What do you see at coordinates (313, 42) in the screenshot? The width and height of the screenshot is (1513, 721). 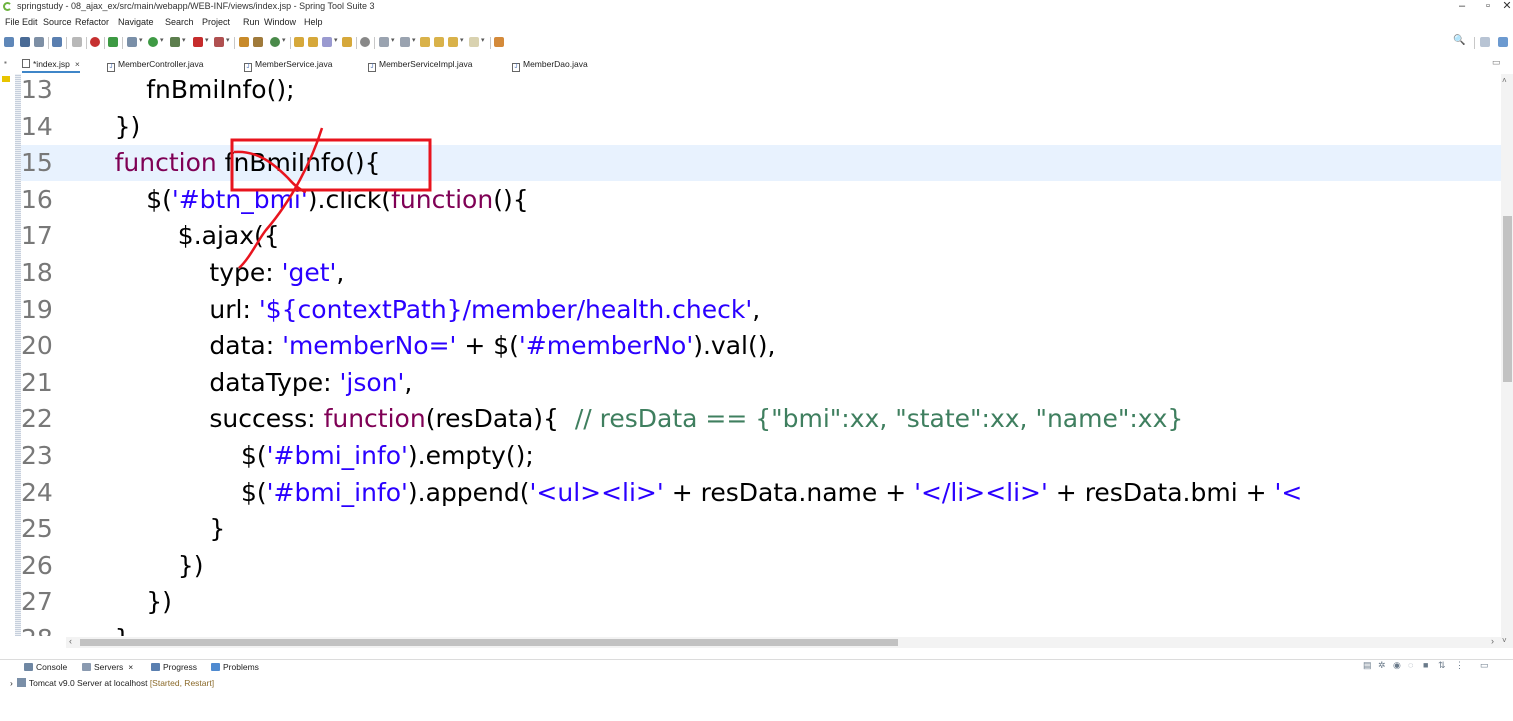 I see `open-resource-icon` at bounding box center [313, 42].